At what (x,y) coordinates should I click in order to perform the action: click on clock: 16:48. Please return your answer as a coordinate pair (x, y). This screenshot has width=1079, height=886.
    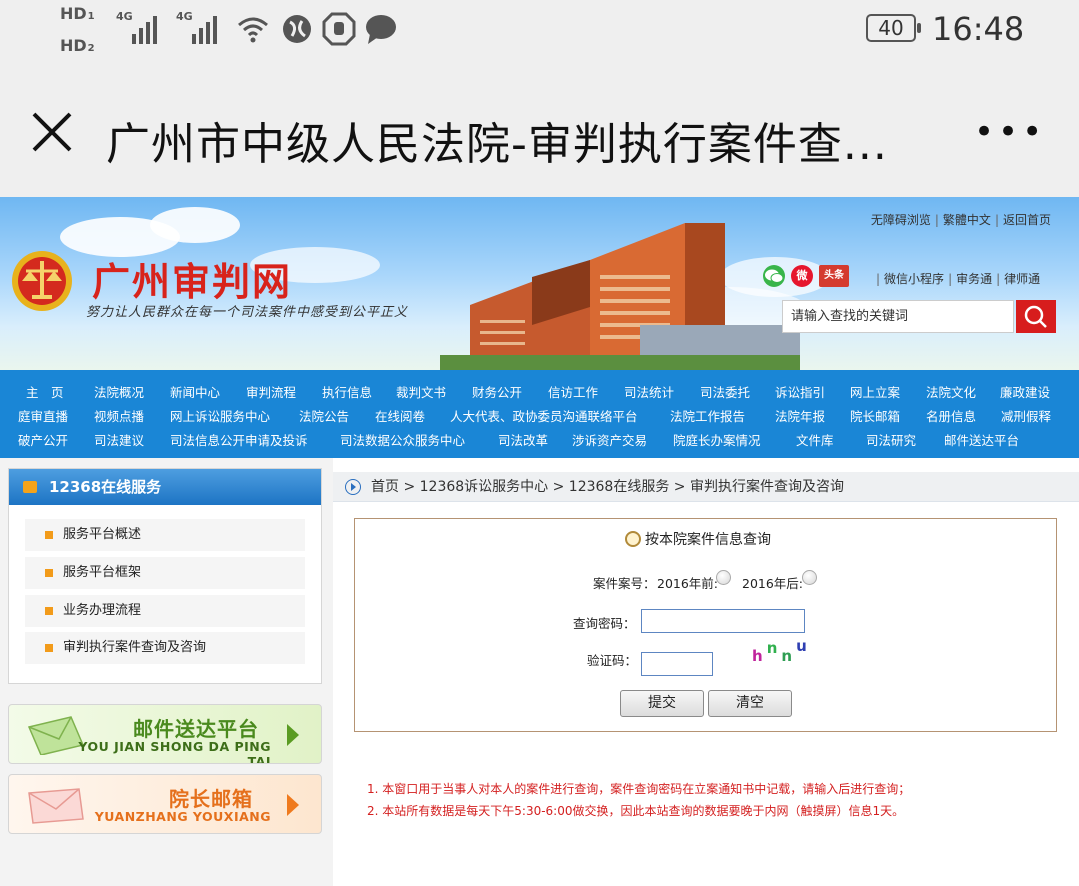
    Looking at the image, I should click on (978, 29).